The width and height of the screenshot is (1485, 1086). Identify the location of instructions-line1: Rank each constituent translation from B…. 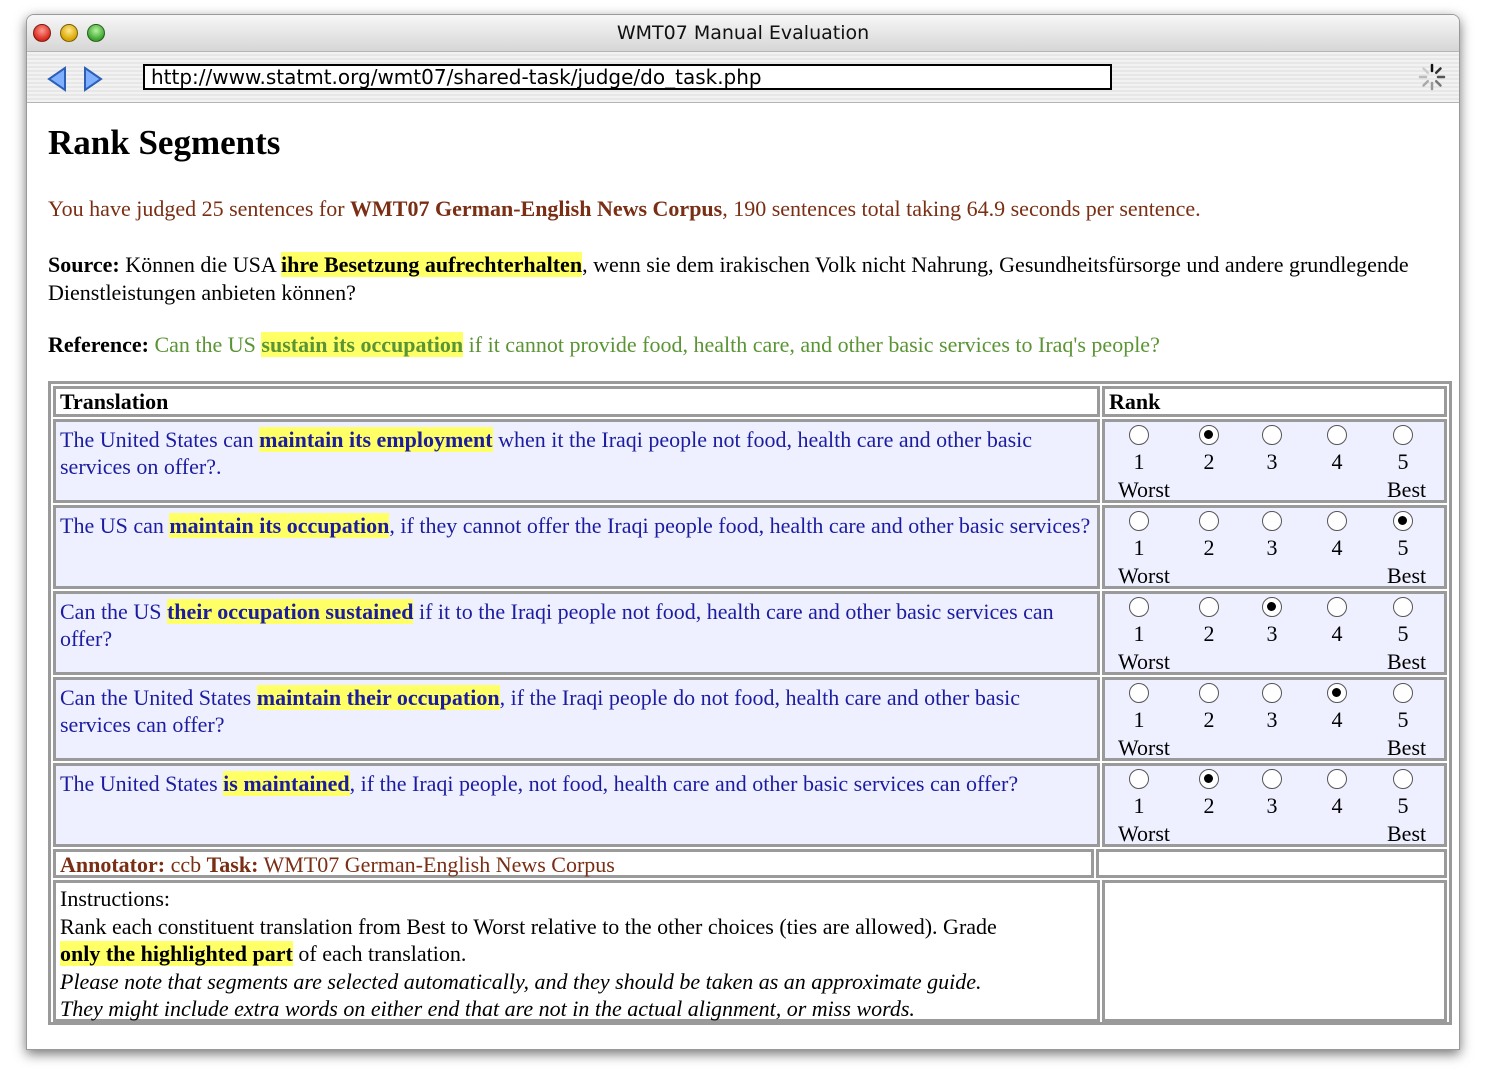
(528, 926).